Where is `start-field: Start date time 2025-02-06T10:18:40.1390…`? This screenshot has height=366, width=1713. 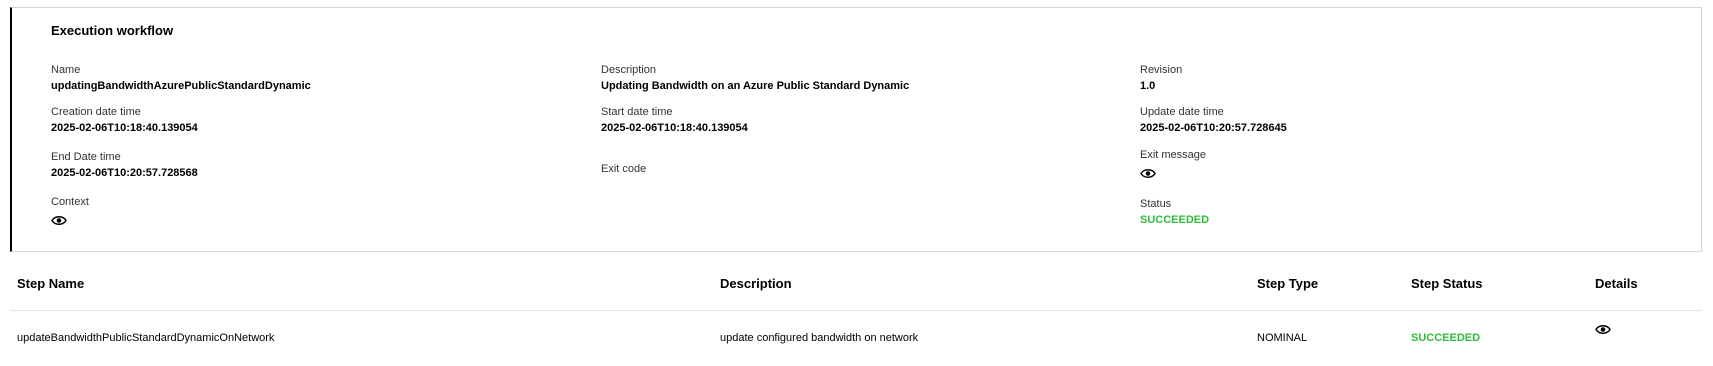
start-field: Start date time 2025-02-06T10:18:40.1390… is located at coordinates (674, 120).